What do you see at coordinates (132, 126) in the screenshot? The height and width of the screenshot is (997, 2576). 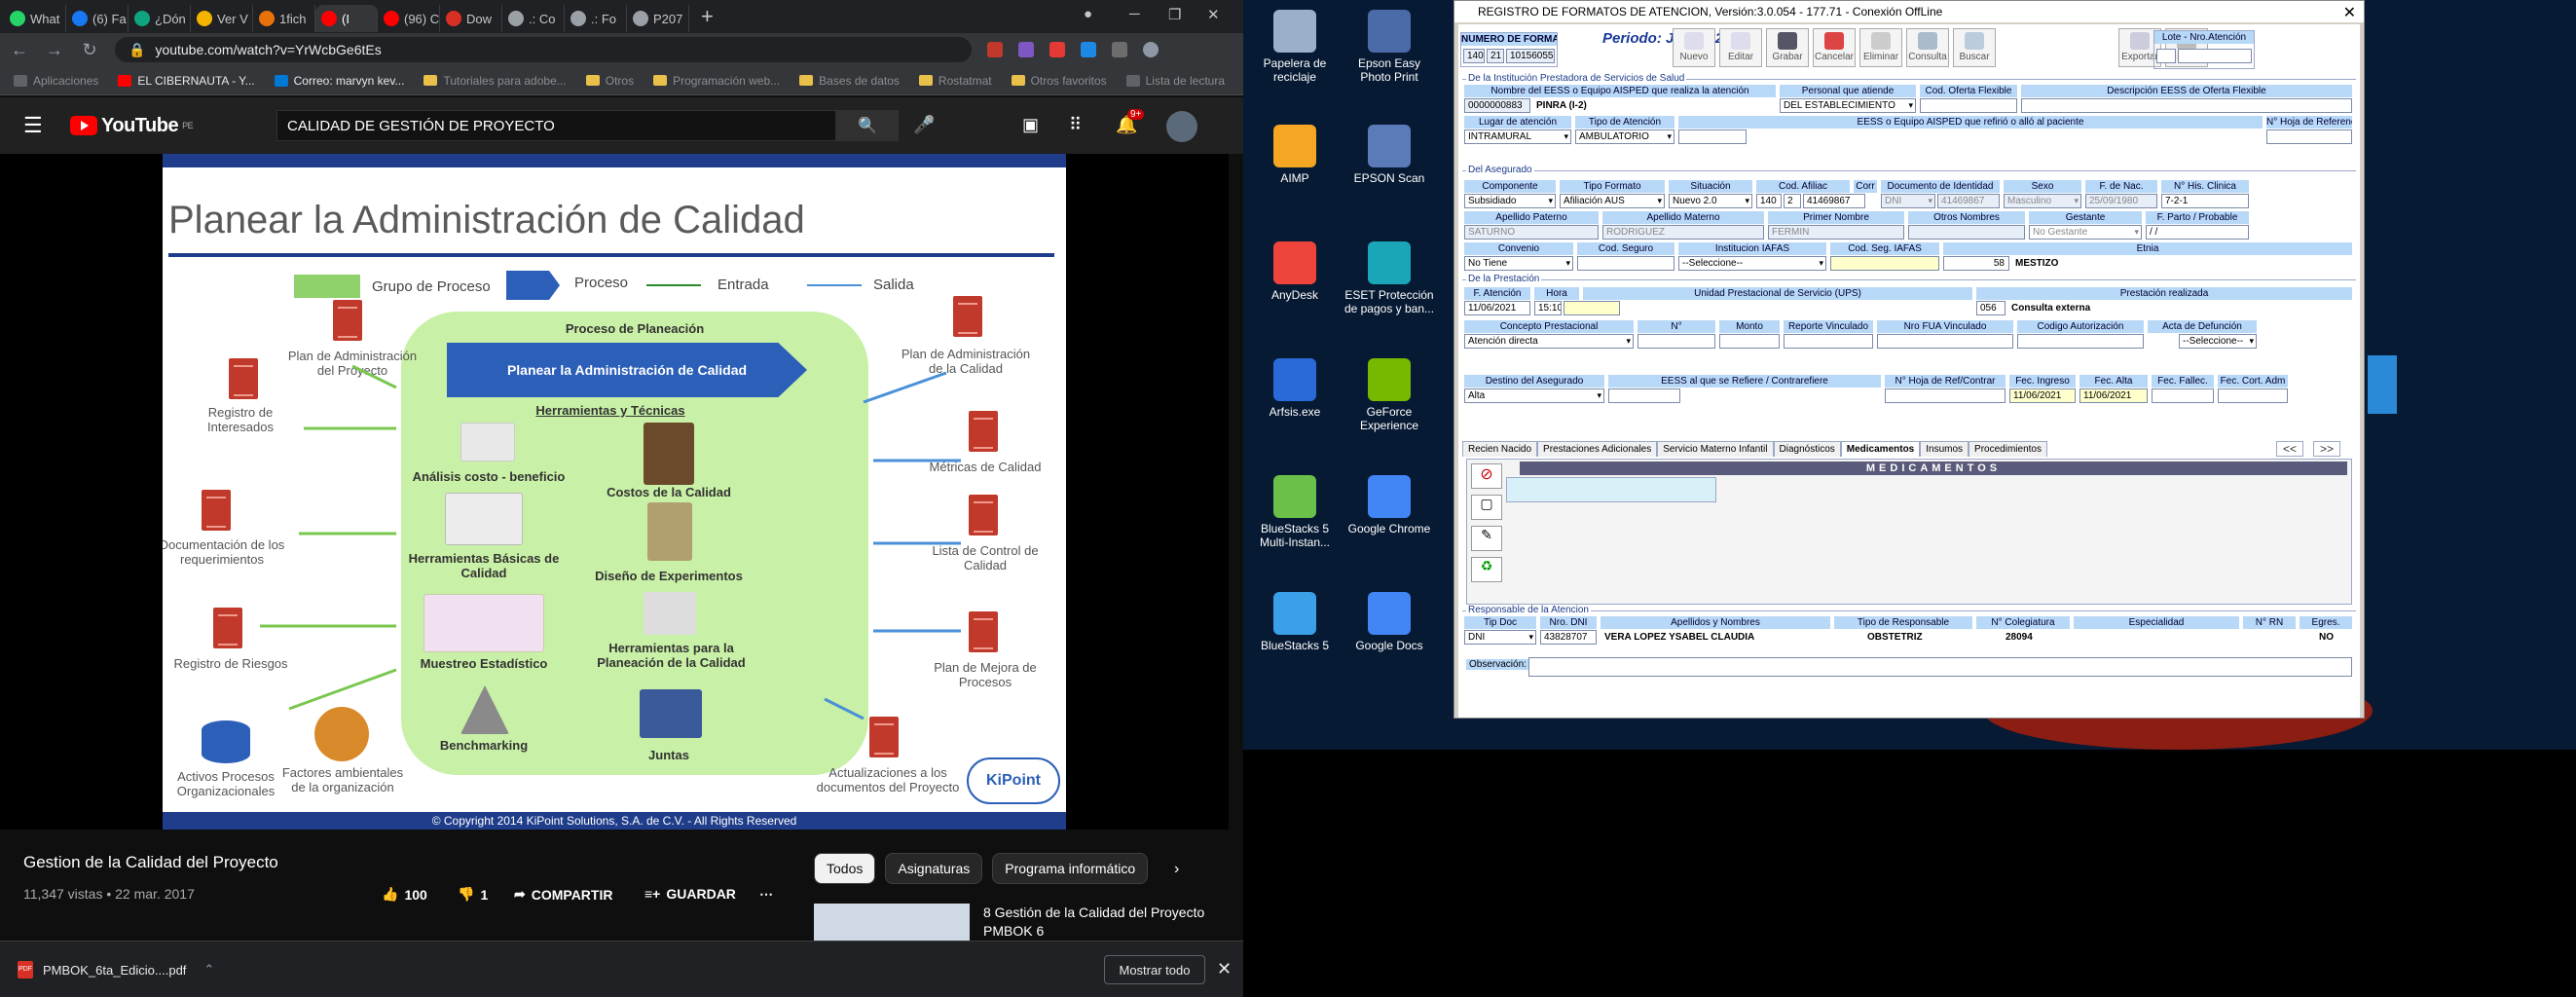 I see `youtube-logo: YouTube PE` at bounding box center [132, 126].